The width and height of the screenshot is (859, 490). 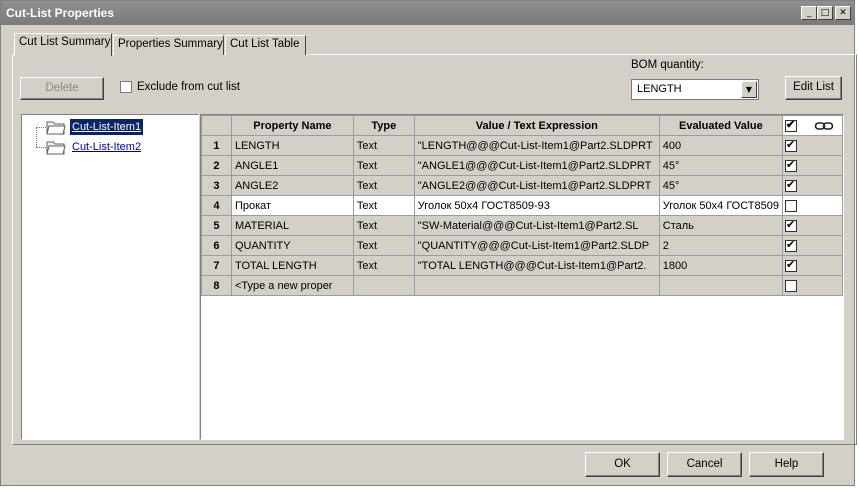 I want to click on table-row: 8 <Type a new proper, so click(x=522, y=285).